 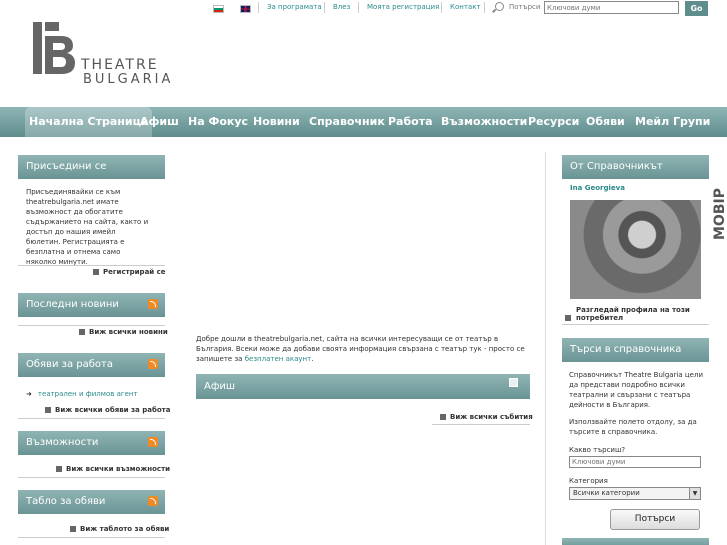 What do you see at coordinates (403, 7) in the screenshot?
I see `my-registration-link: Моята регистрация` at bounding box center [403, 7].